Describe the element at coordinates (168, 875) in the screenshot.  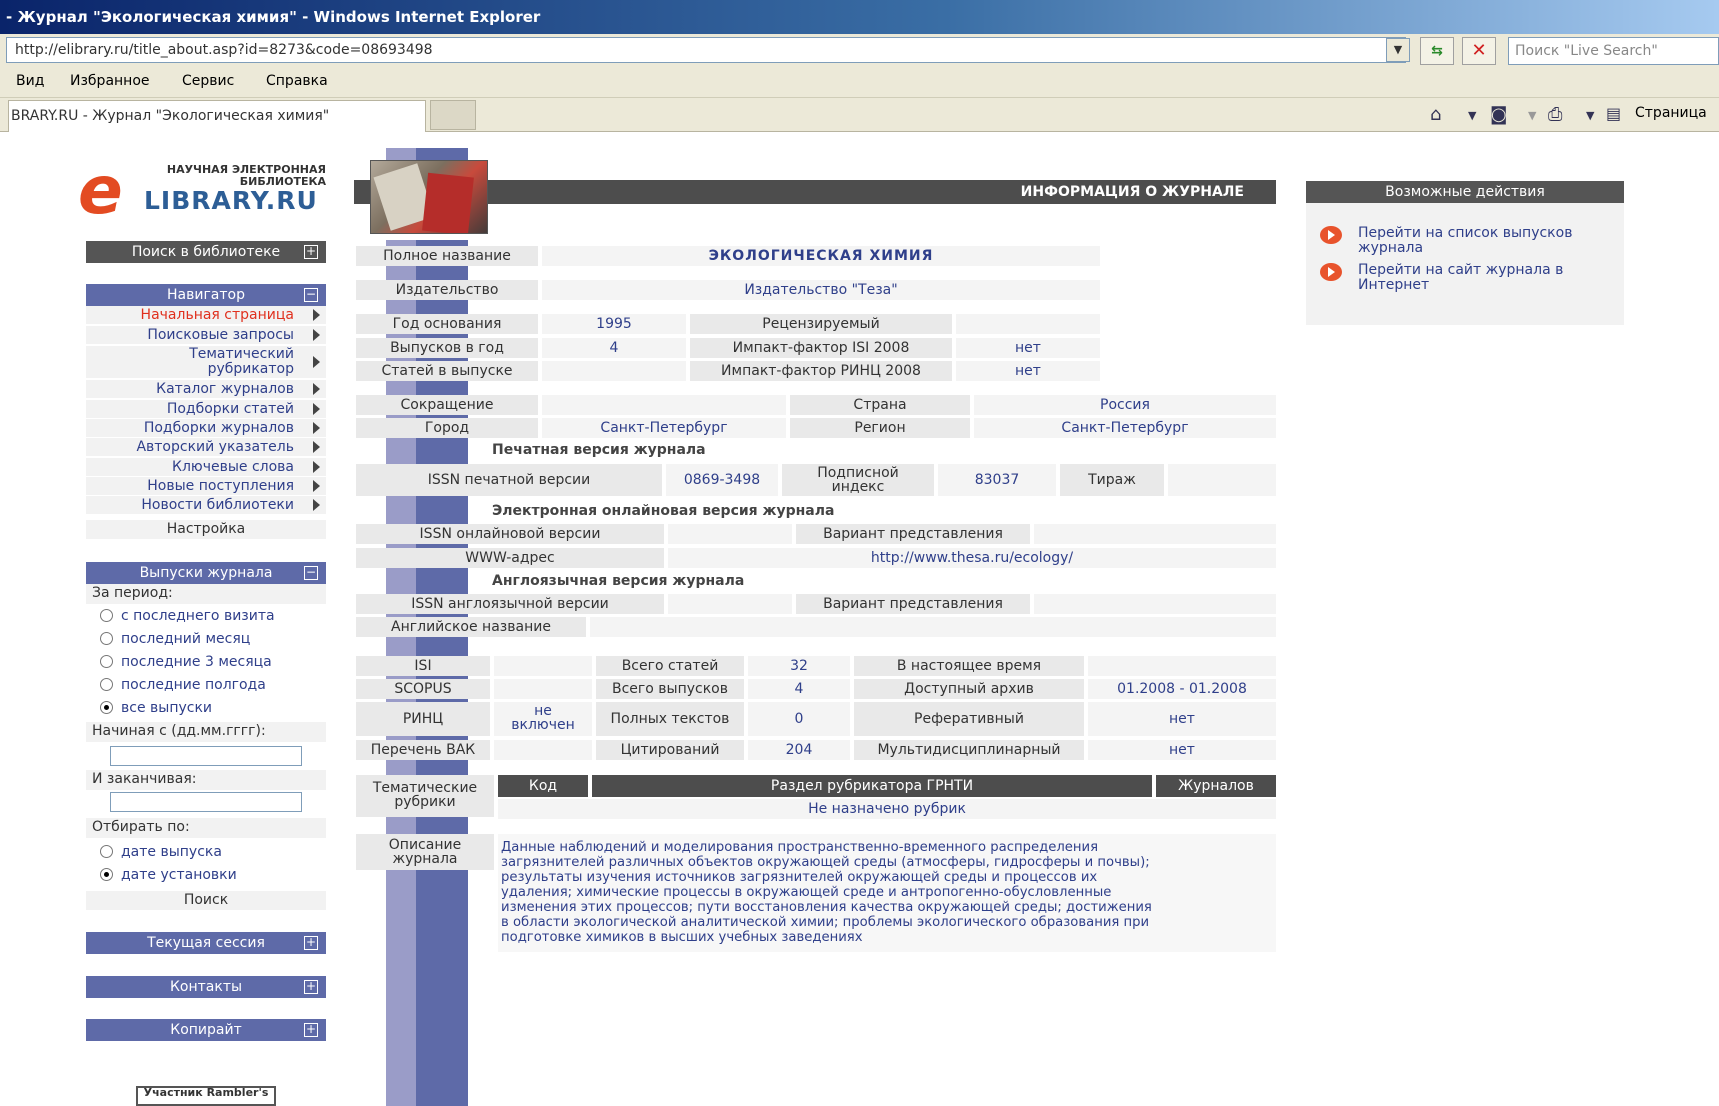
I see `sort-by-install-date: дате установки` at that location.